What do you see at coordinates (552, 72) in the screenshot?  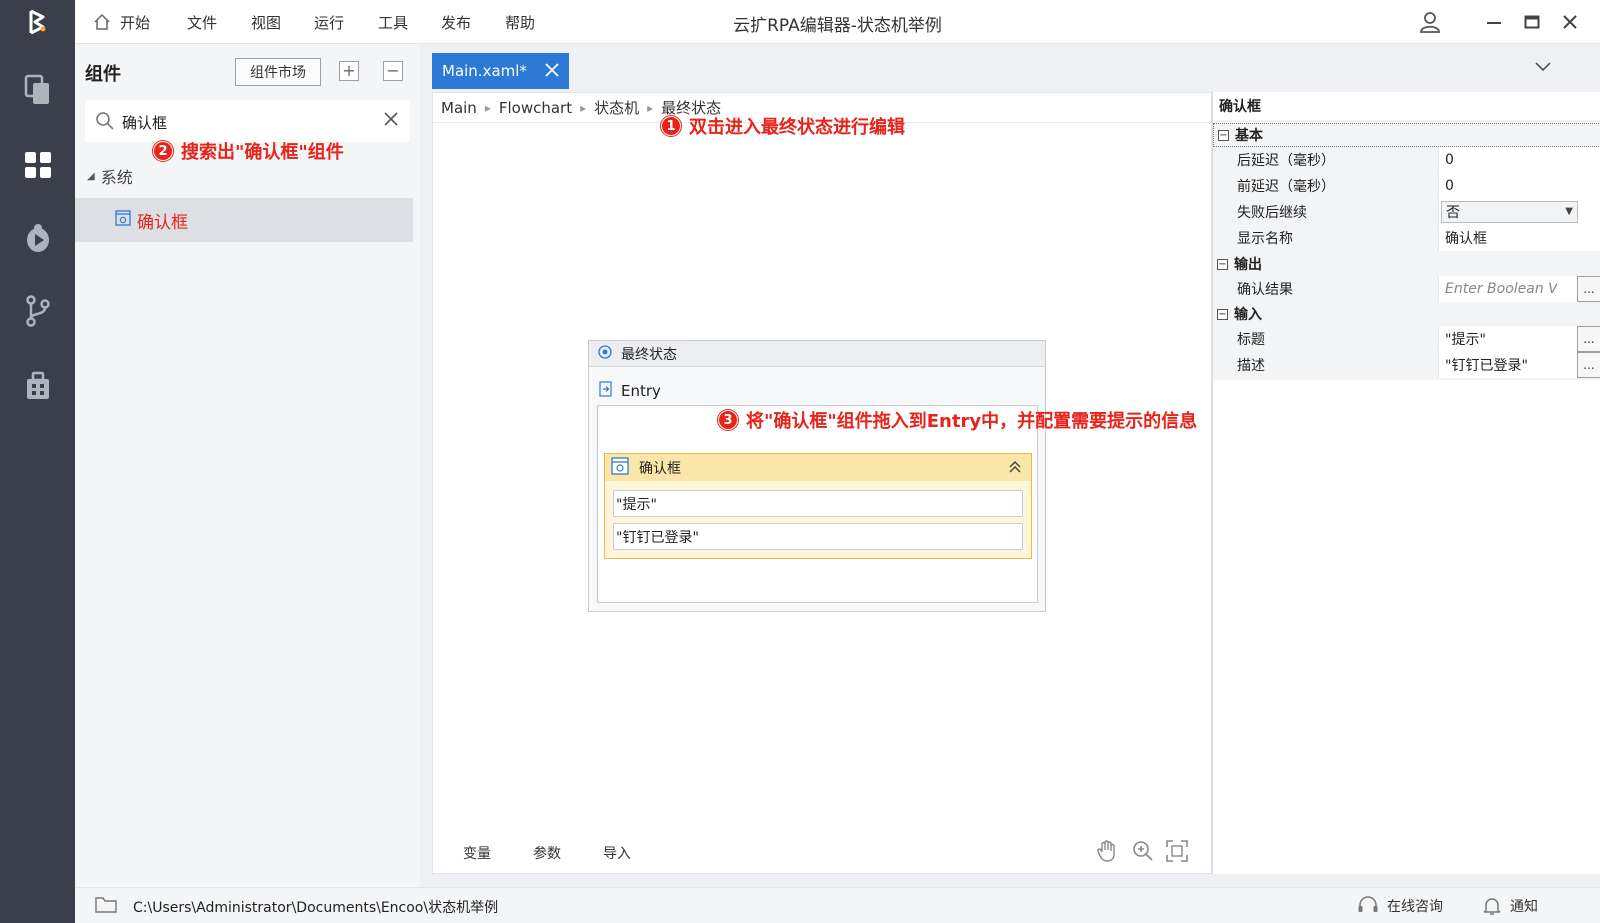 I see `close-tab-icon` at bounding box center [552, 72].